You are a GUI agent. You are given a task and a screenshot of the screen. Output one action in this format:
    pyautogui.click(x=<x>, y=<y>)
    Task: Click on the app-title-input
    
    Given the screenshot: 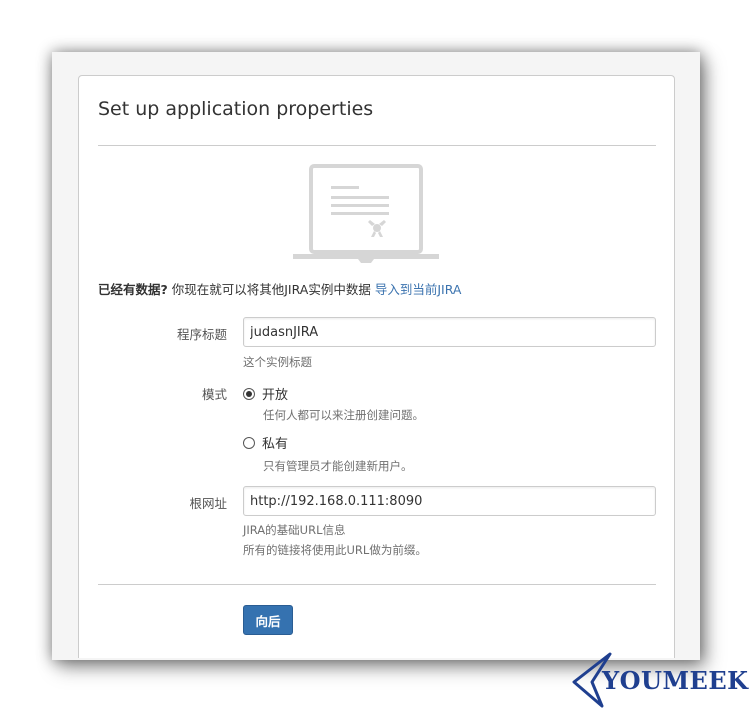 What is the action you would take?
    pyautogui.click(x=449, y=332)
    